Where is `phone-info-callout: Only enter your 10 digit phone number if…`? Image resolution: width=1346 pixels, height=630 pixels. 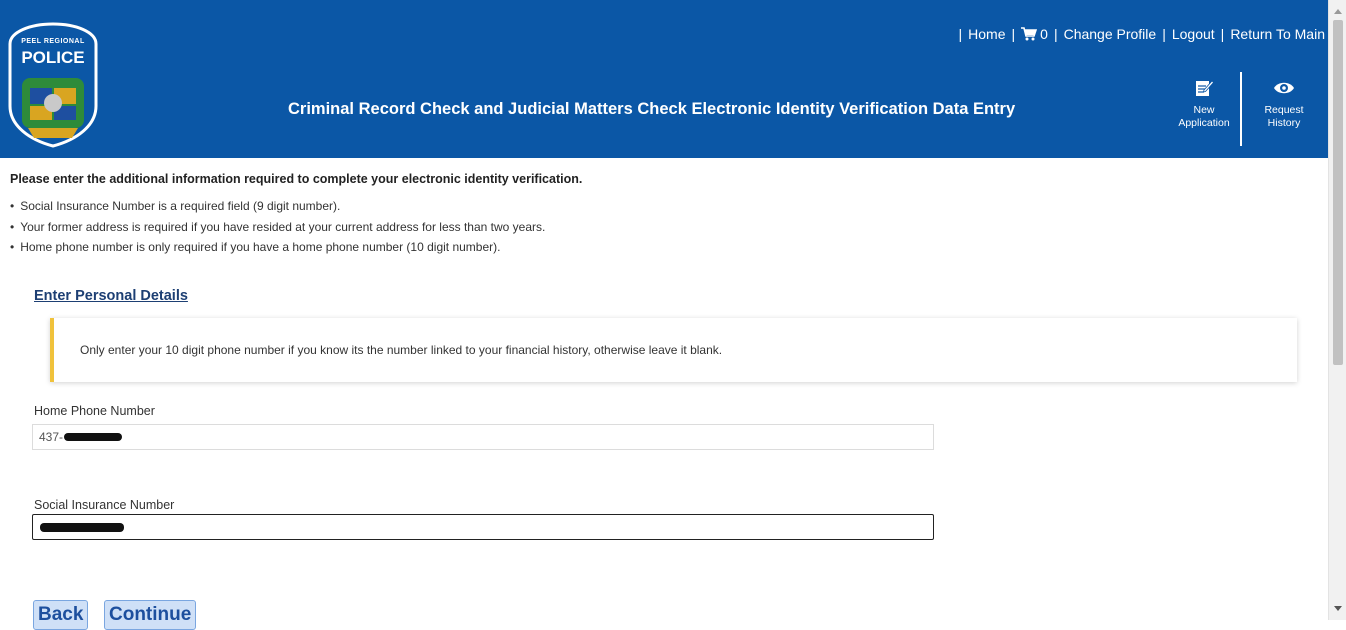 phone-info-callout: Only enter your 10 digit phone number if… is located at coordinates (673, 350).